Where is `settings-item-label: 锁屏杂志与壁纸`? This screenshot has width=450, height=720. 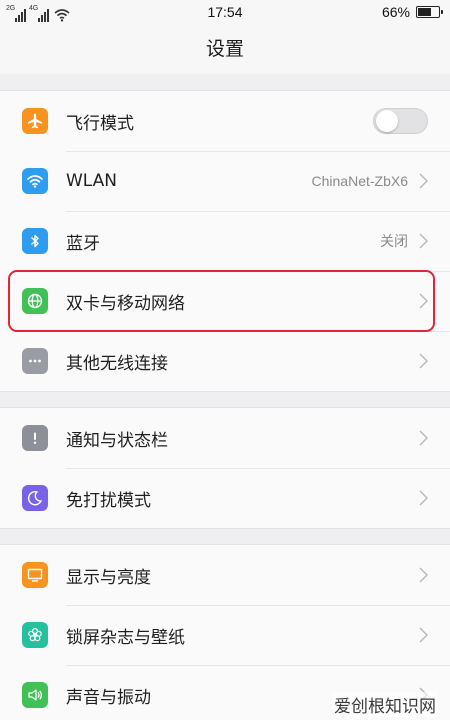 settings-item-label: 锁屏杂志与壁纸 is located at coordinates (125, 637).